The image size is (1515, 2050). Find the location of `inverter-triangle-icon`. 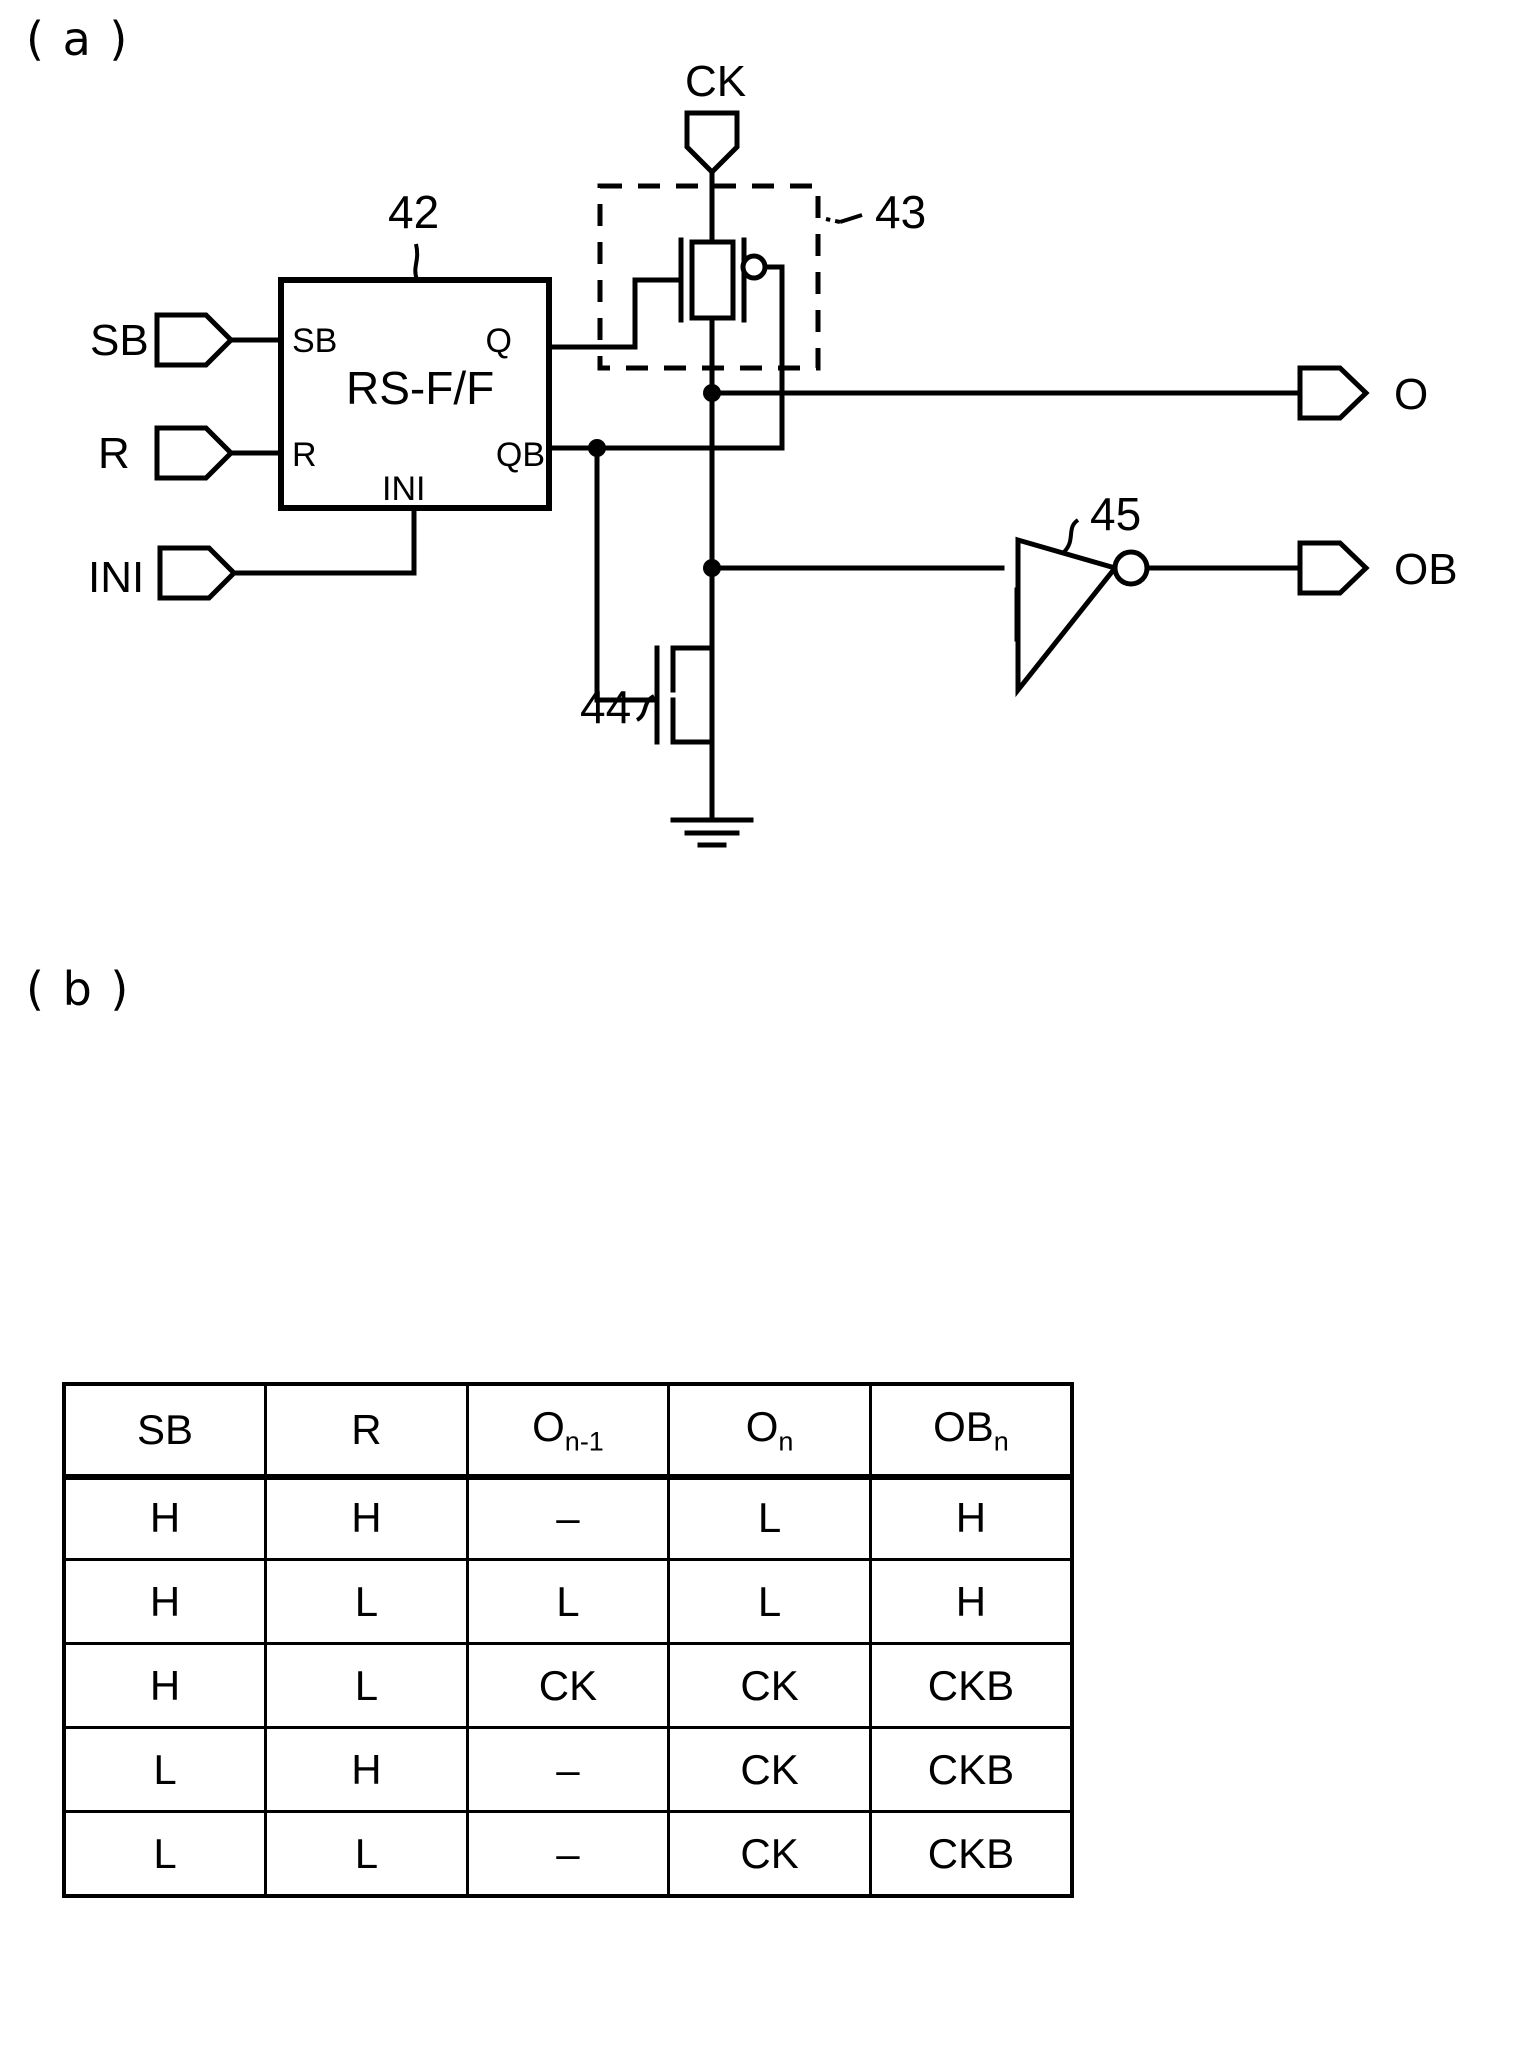

inverter-triangle-icon is located at coordinates (1067, 617).